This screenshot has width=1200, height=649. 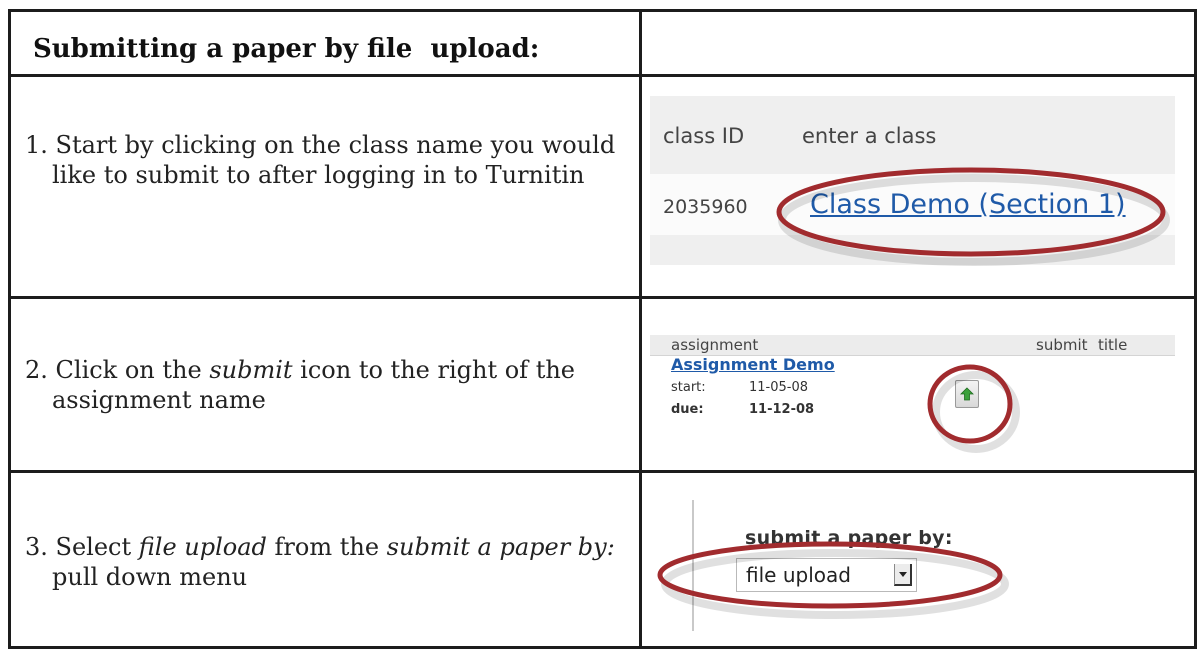 What do you see at coordinates (687, 409) in the screenshot?
I see `due-label: due:` at bounding box center [687, 409].